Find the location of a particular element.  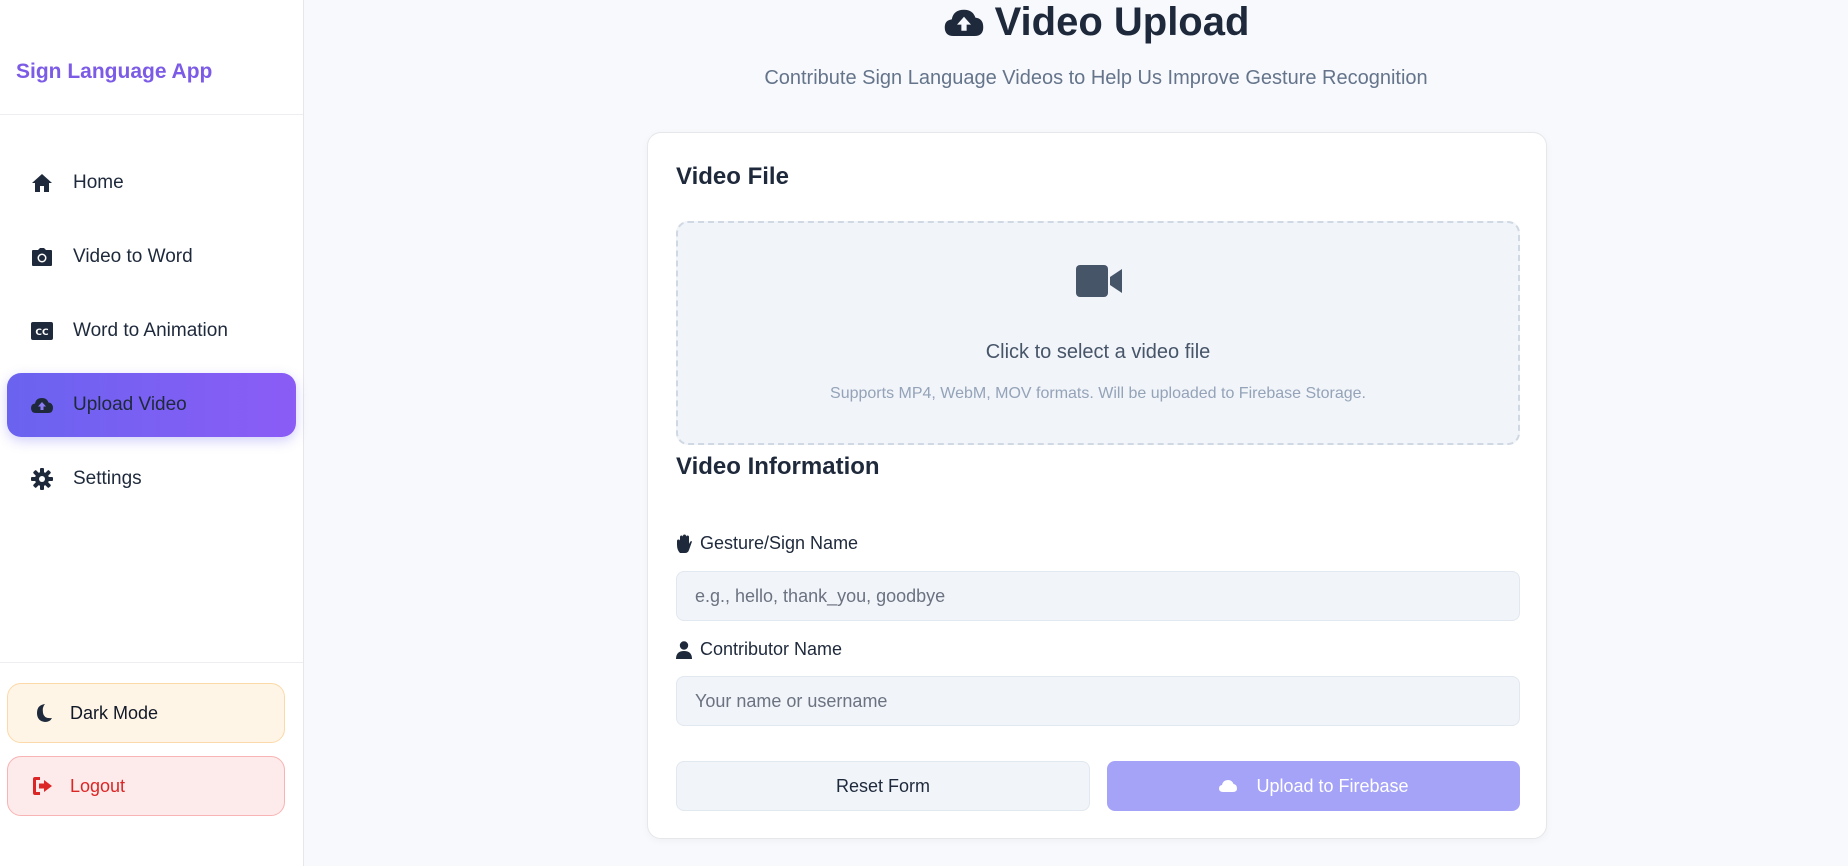

video-file-title: Video File is located at coordinates (732, 176).